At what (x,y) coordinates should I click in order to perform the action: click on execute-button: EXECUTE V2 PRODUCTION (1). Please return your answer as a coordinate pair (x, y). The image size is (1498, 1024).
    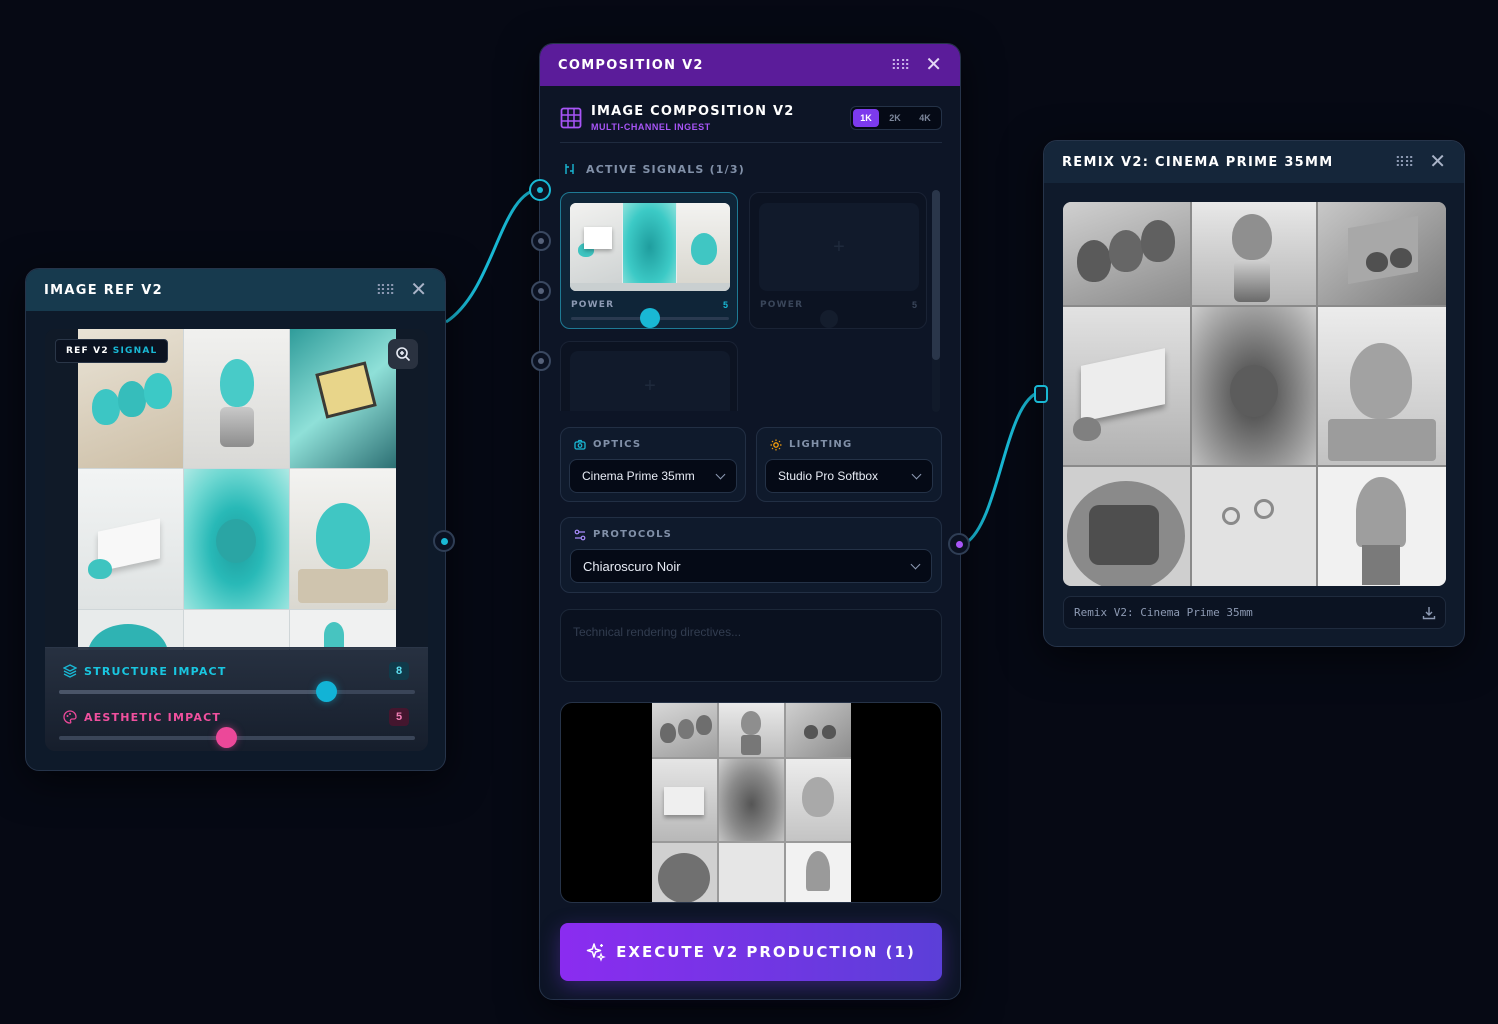
    Looking at the image, I should click on (751, 952).